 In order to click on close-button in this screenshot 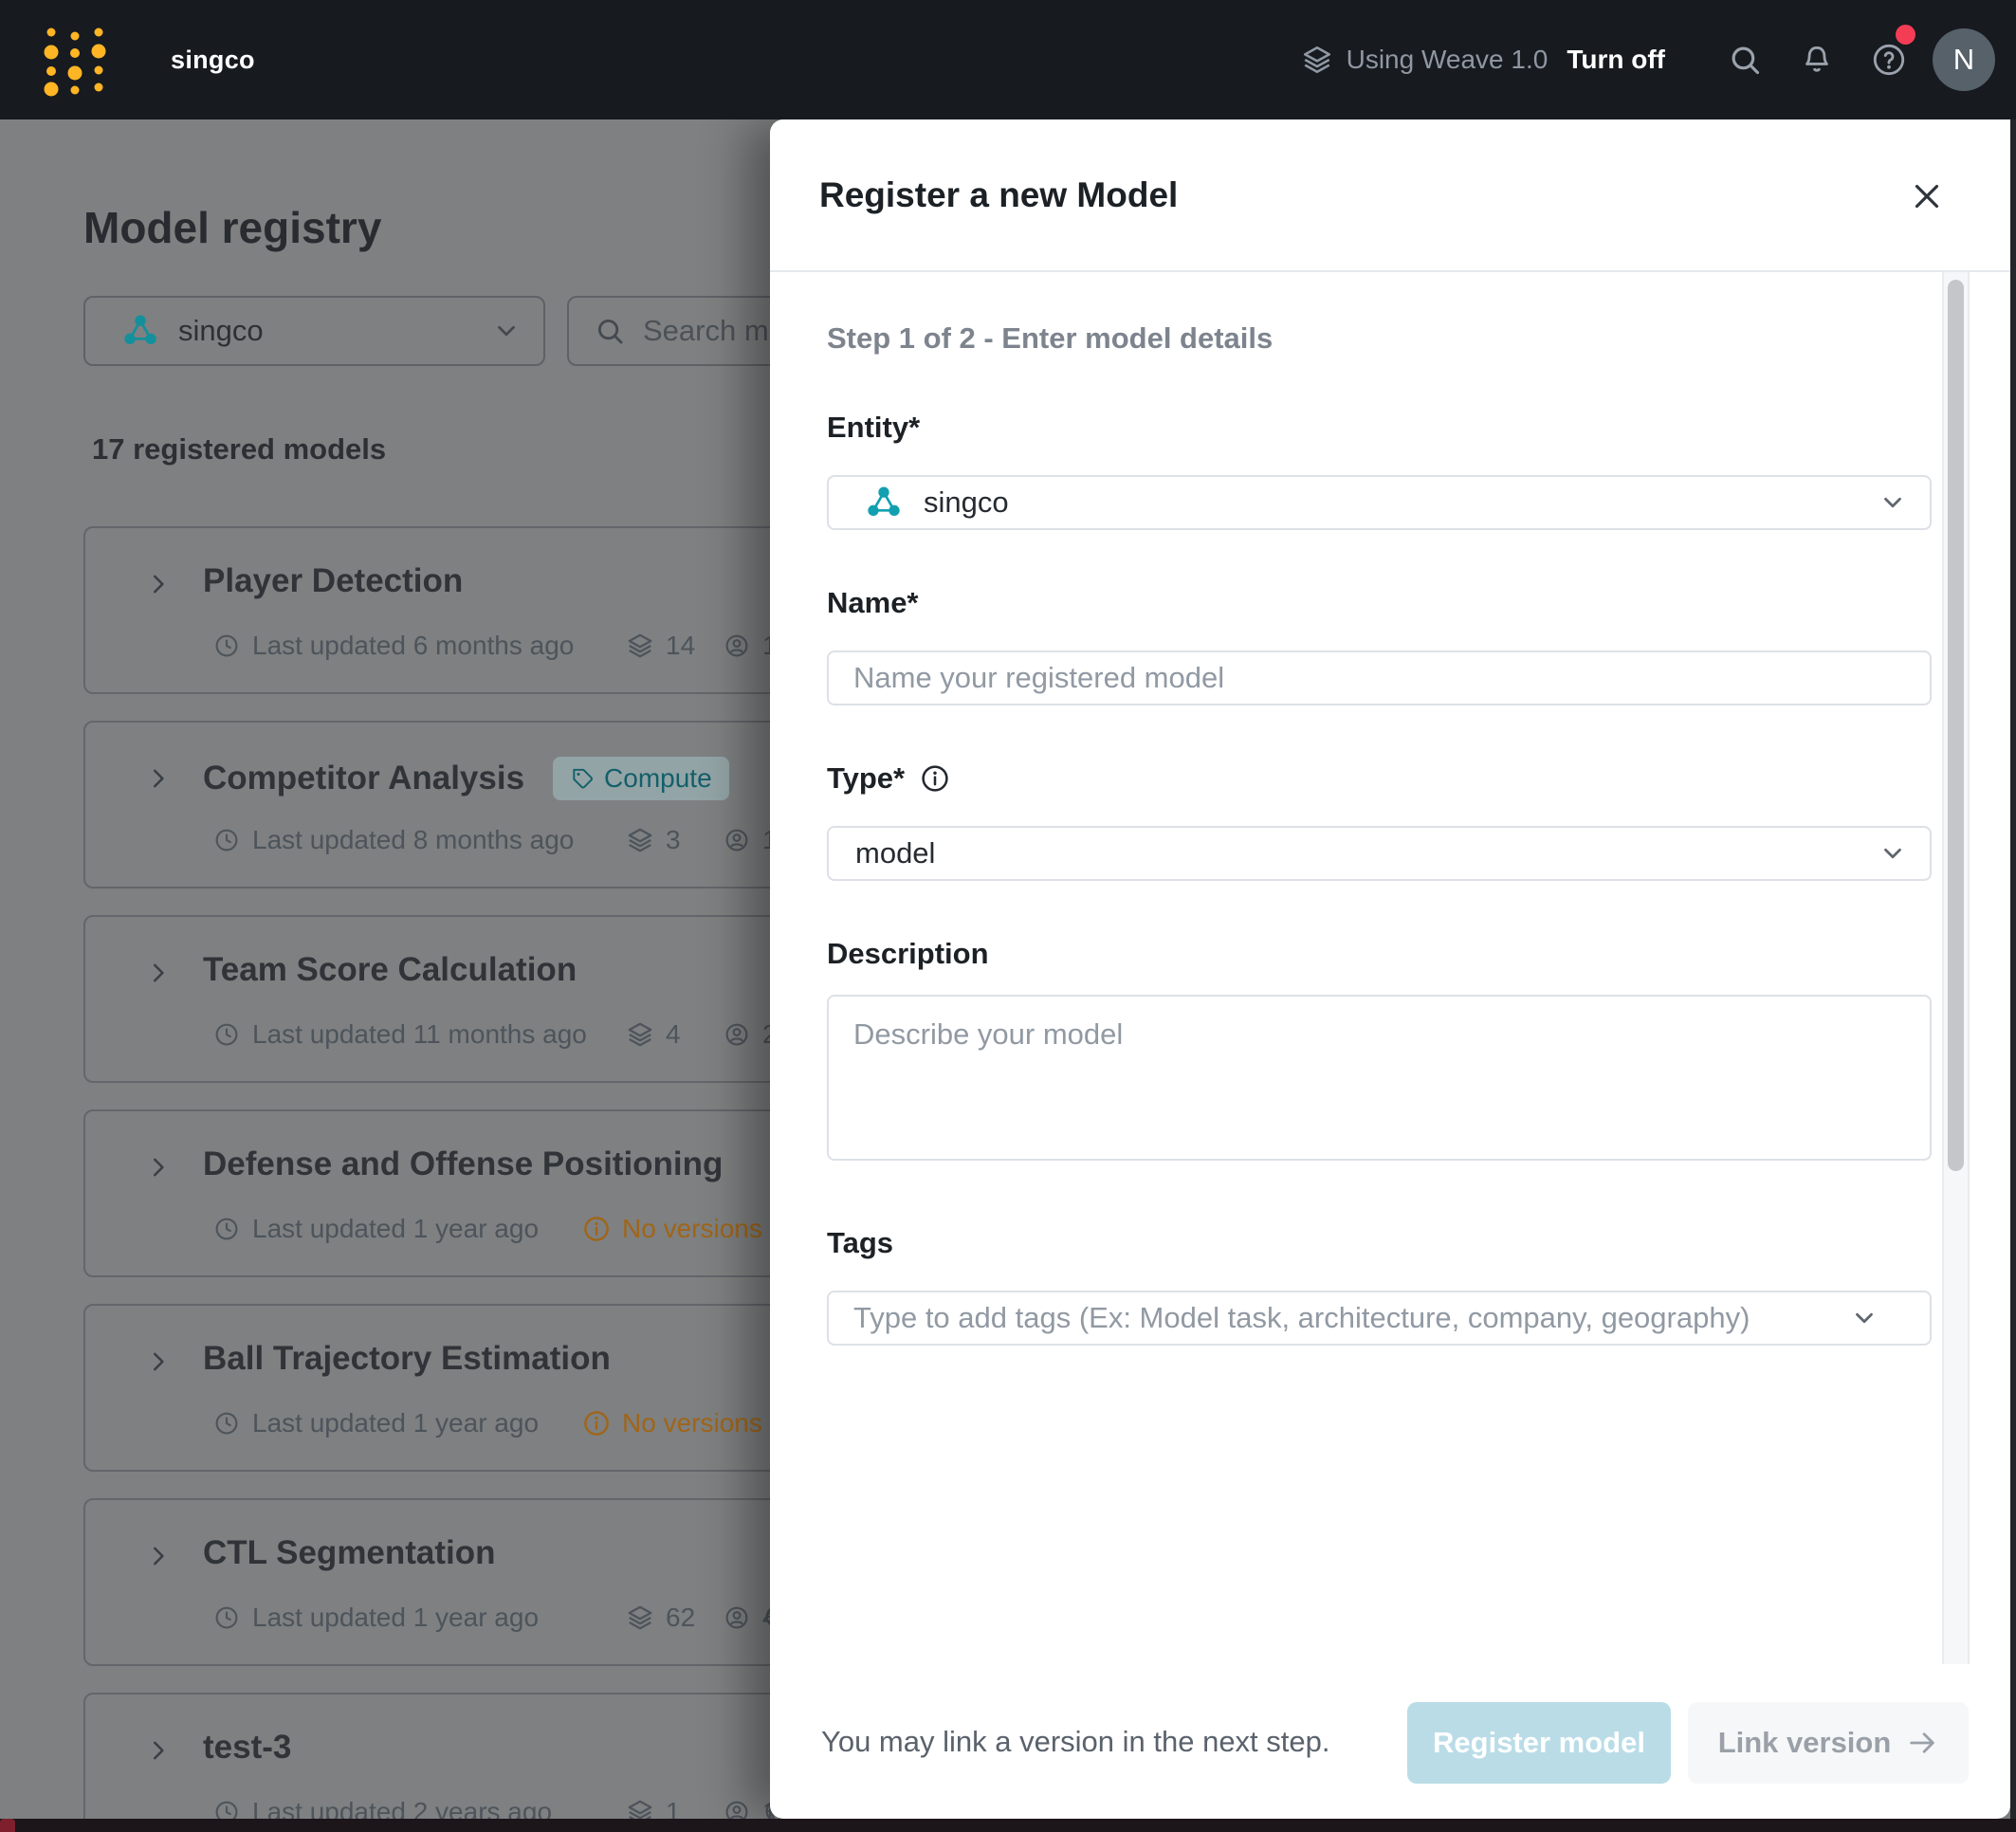, I will do `click(1927, 197)`.